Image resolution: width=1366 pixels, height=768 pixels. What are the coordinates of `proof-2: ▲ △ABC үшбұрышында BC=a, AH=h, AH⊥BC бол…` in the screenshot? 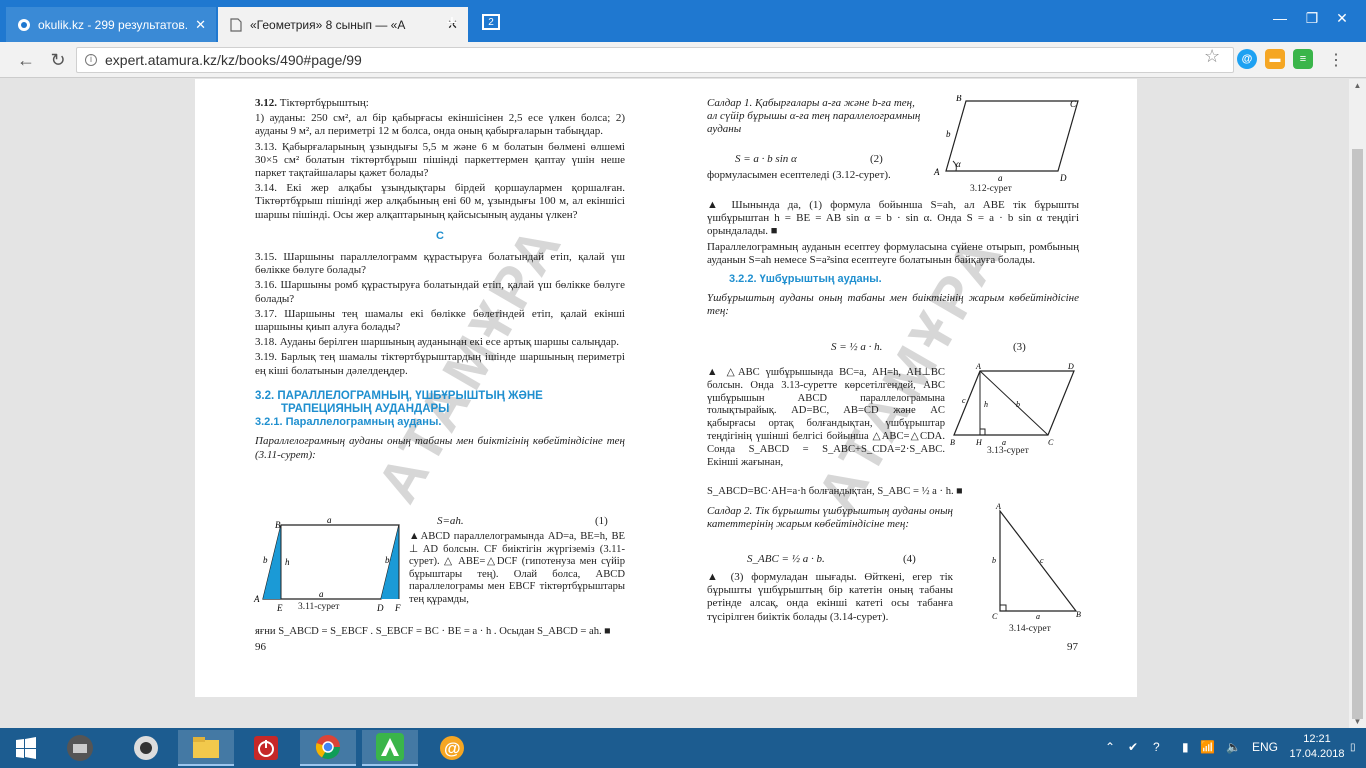 It's located at (826, 417).